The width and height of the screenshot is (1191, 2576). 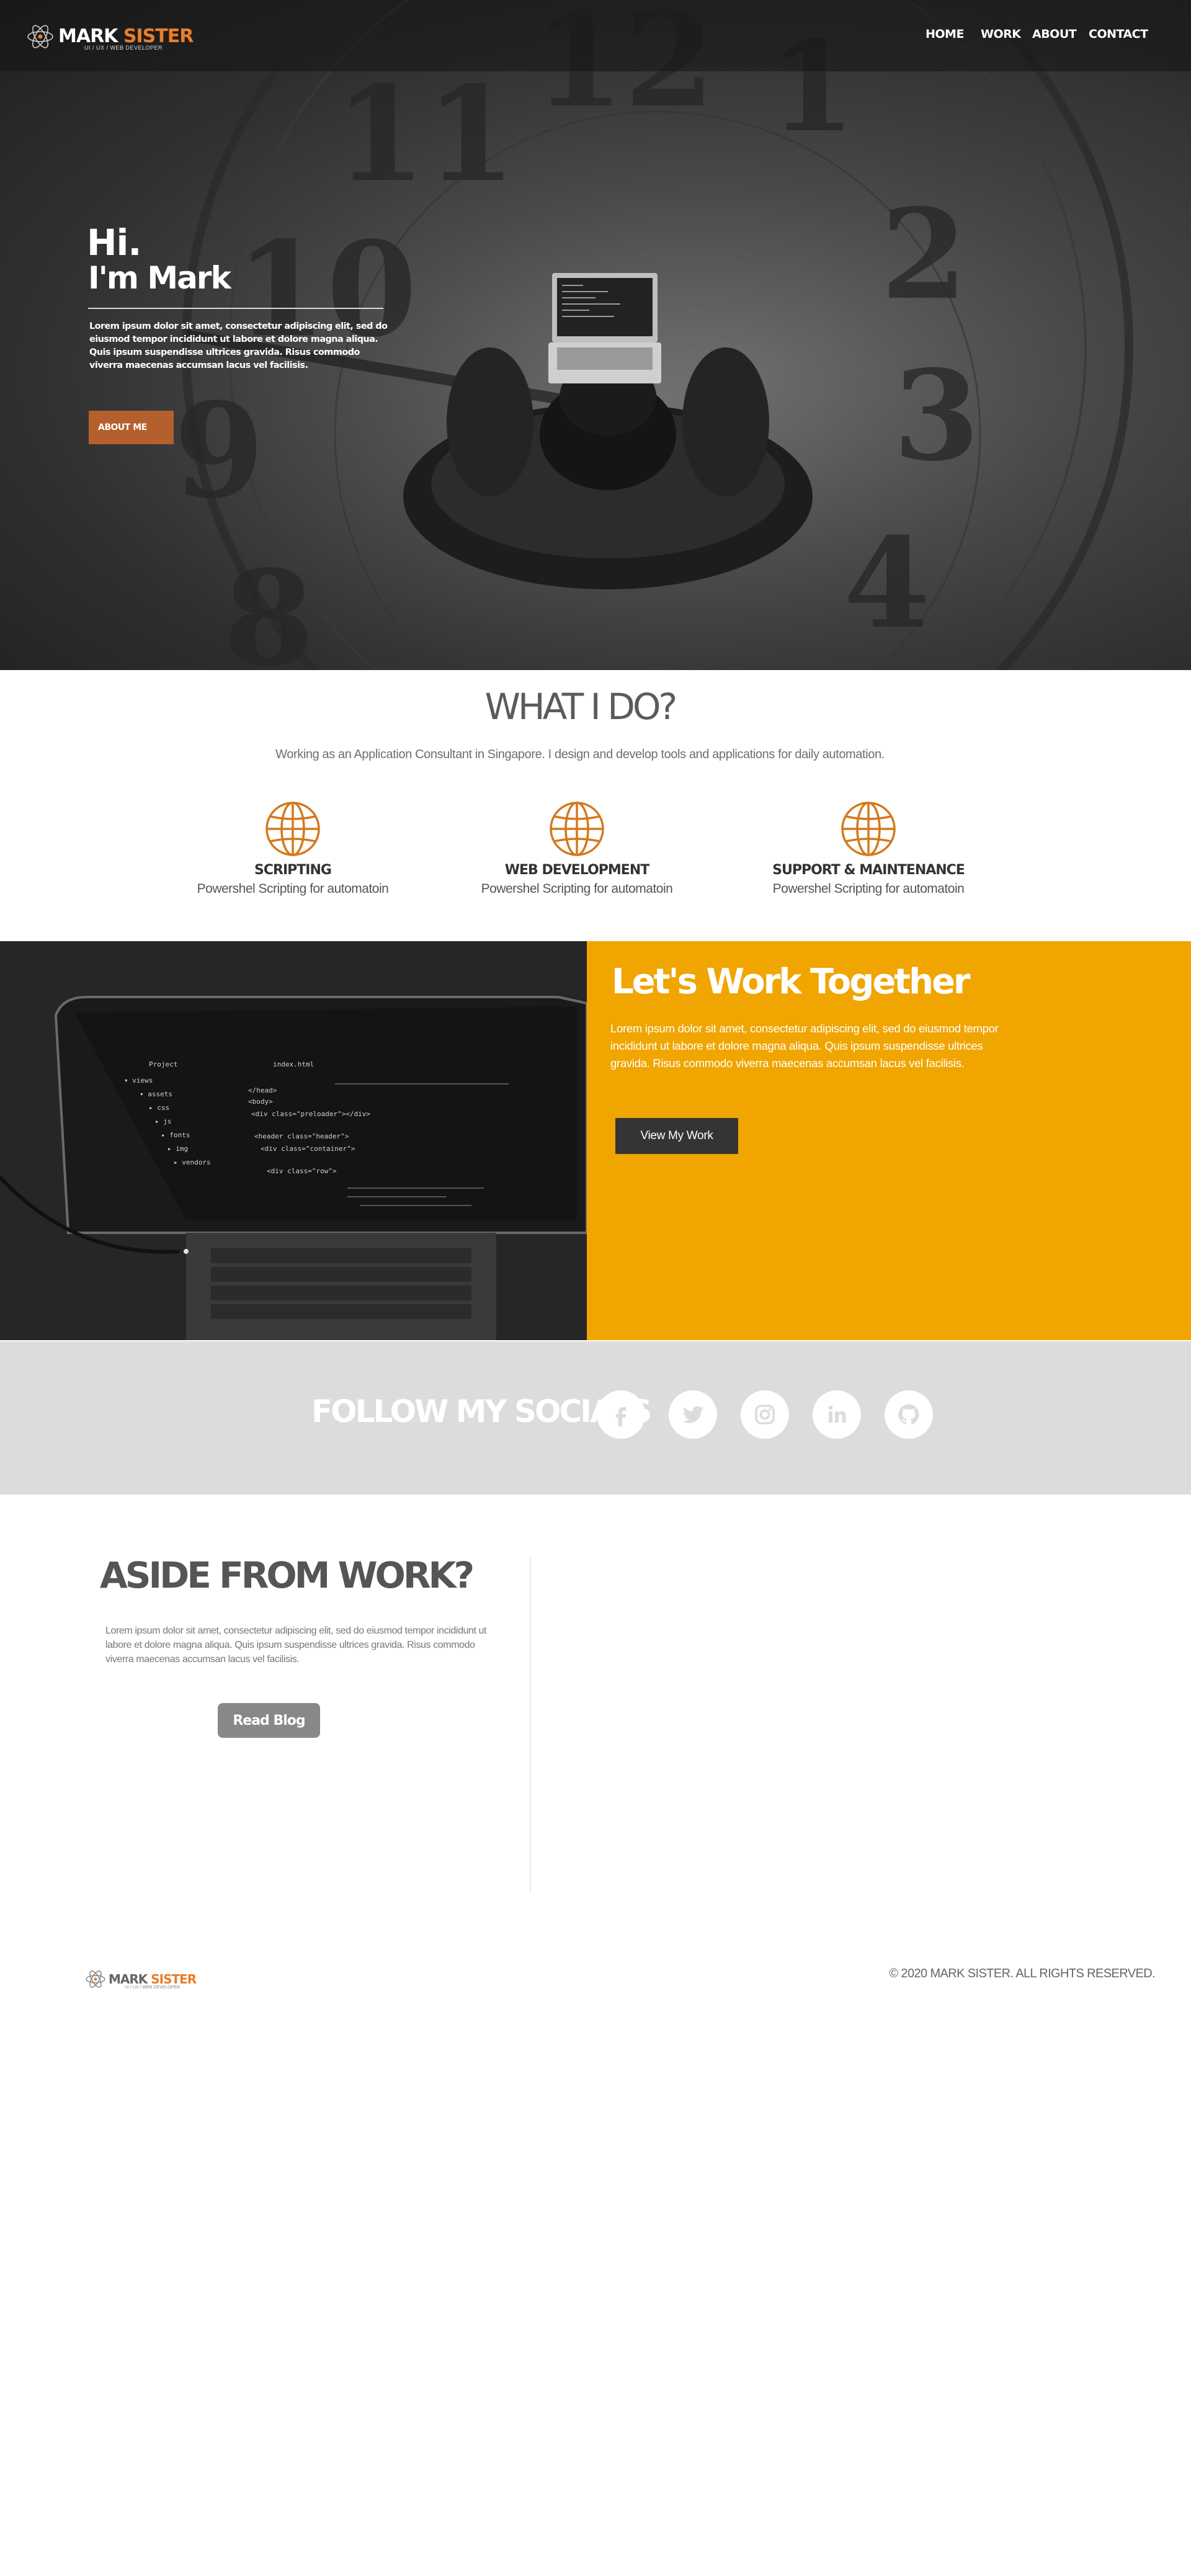 I want to click on facebook-icon, so click(x=621, y=1416).